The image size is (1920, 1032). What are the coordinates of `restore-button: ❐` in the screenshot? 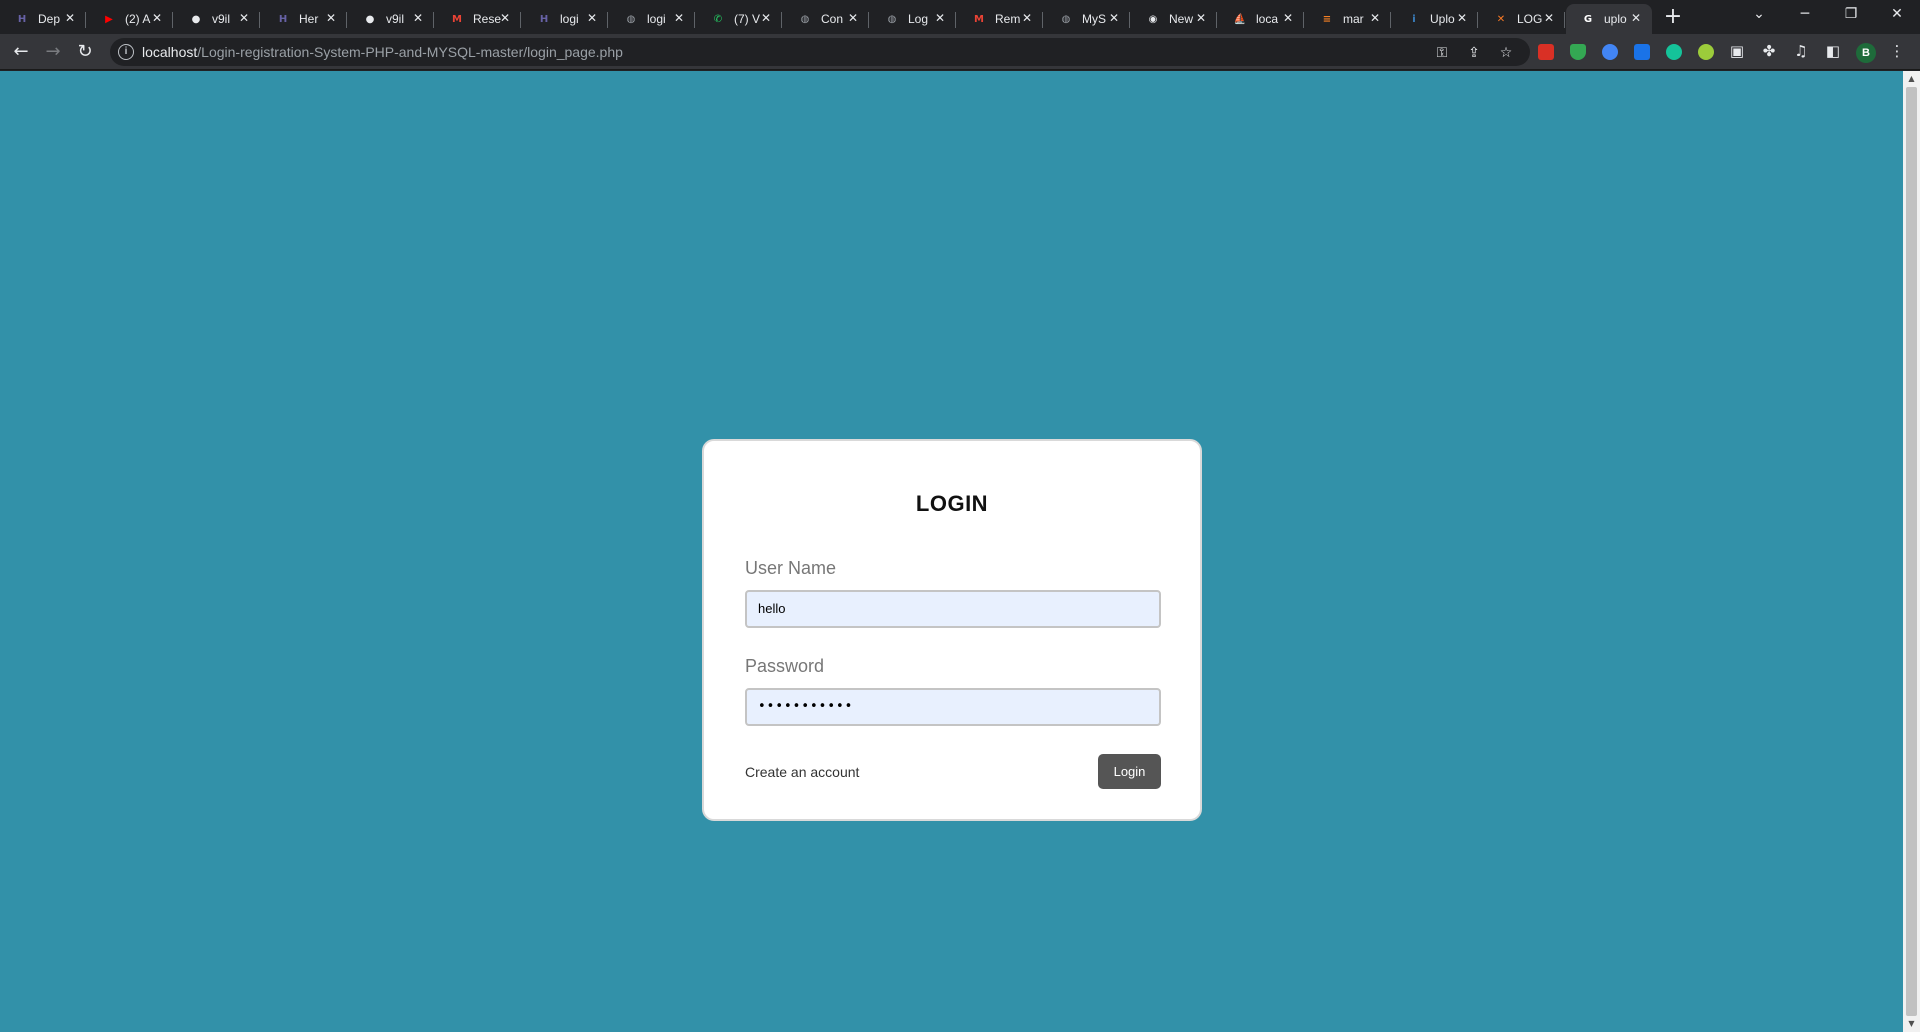 It's located at (1851, 15).